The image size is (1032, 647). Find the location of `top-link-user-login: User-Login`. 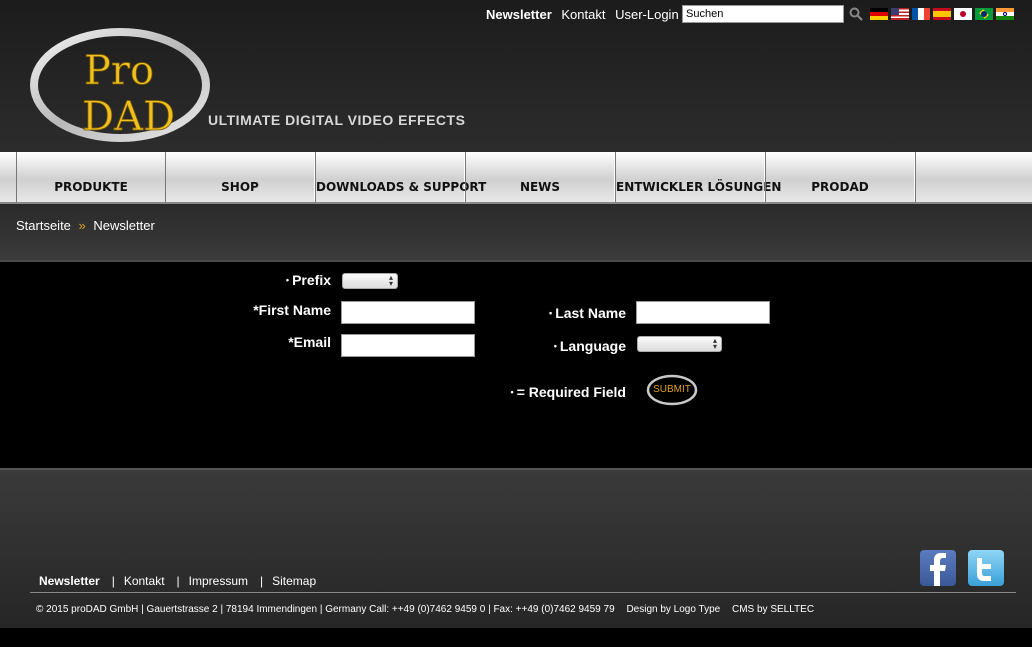

top-link-user-login: User-Login is located at coordinates (647, 14).